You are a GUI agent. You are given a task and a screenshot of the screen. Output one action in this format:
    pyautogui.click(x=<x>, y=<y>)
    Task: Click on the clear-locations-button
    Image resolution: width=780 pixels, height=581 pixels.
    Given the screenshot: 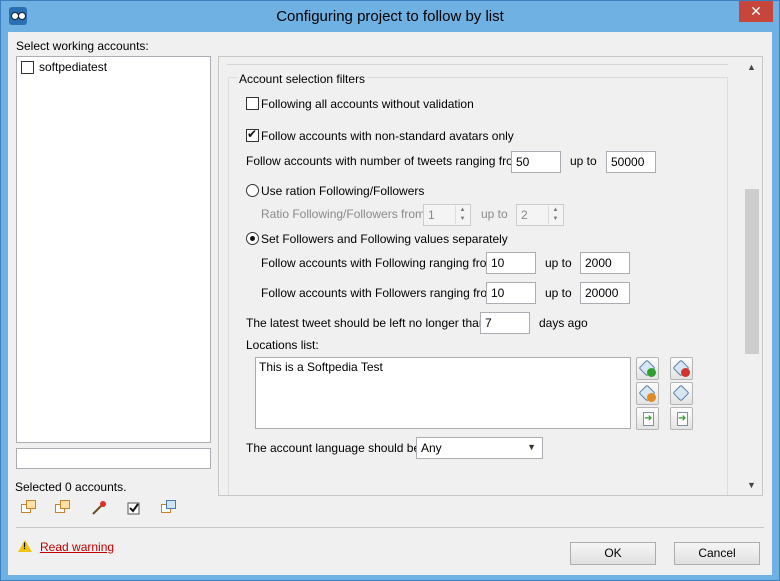 What is the action you would take?
    pyautogui.click(x=681, y=393)
    